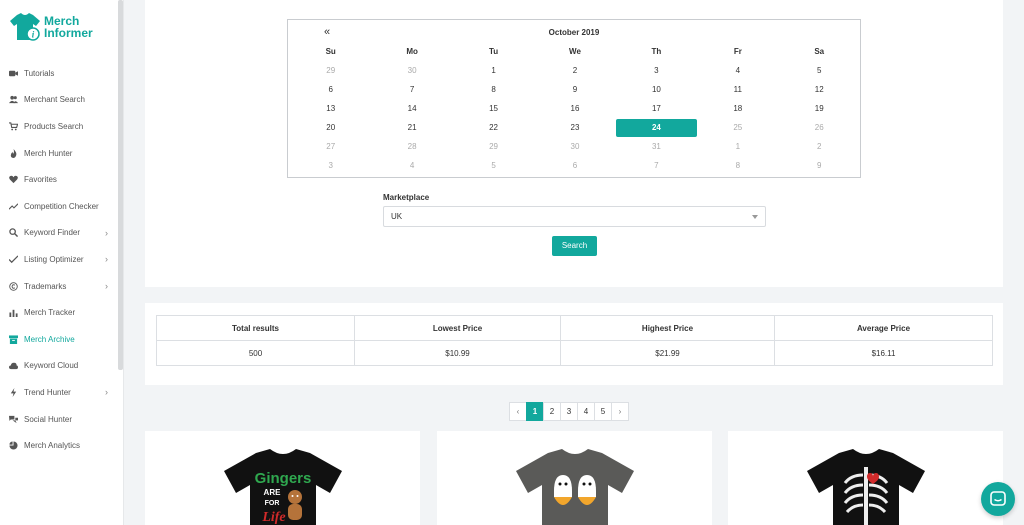 The height and width of the screenshot is (525, 1024). Describe the element at coordinates (574, 353) in the screenshot. I see `table-row: 500 $10.99 $21.99 $16.11` at that location.